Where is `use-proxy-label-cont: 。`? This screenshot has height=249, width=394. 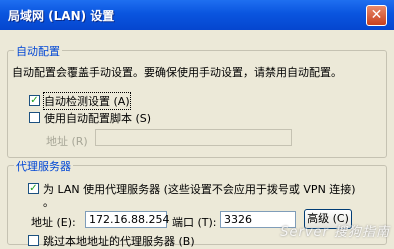 use-proxy-label-cont: 。 is located at coordinates (48, 202).